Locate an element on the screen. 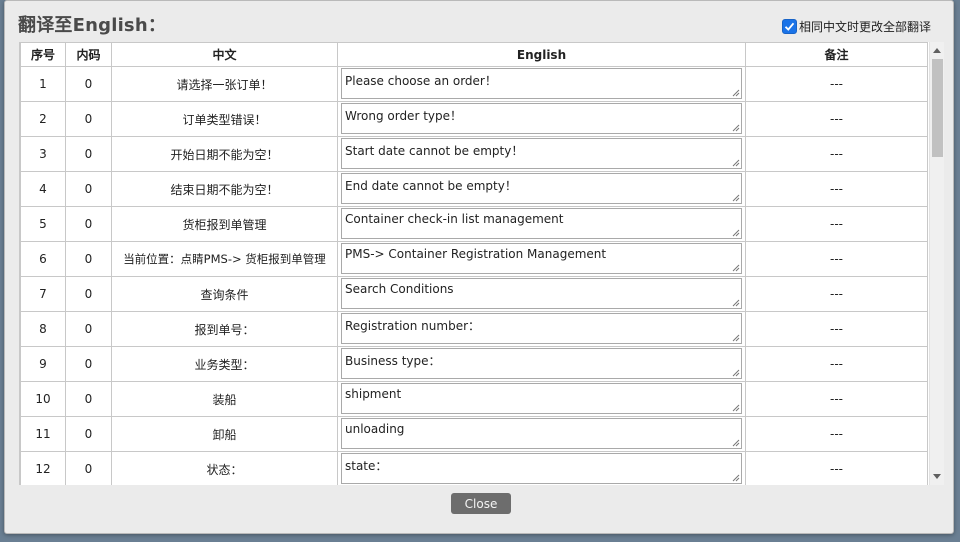 This screenshot has height=542, width=960. table-row: 7 0 查询条件 Search Conditions --- is located at coordinates (474, 294).